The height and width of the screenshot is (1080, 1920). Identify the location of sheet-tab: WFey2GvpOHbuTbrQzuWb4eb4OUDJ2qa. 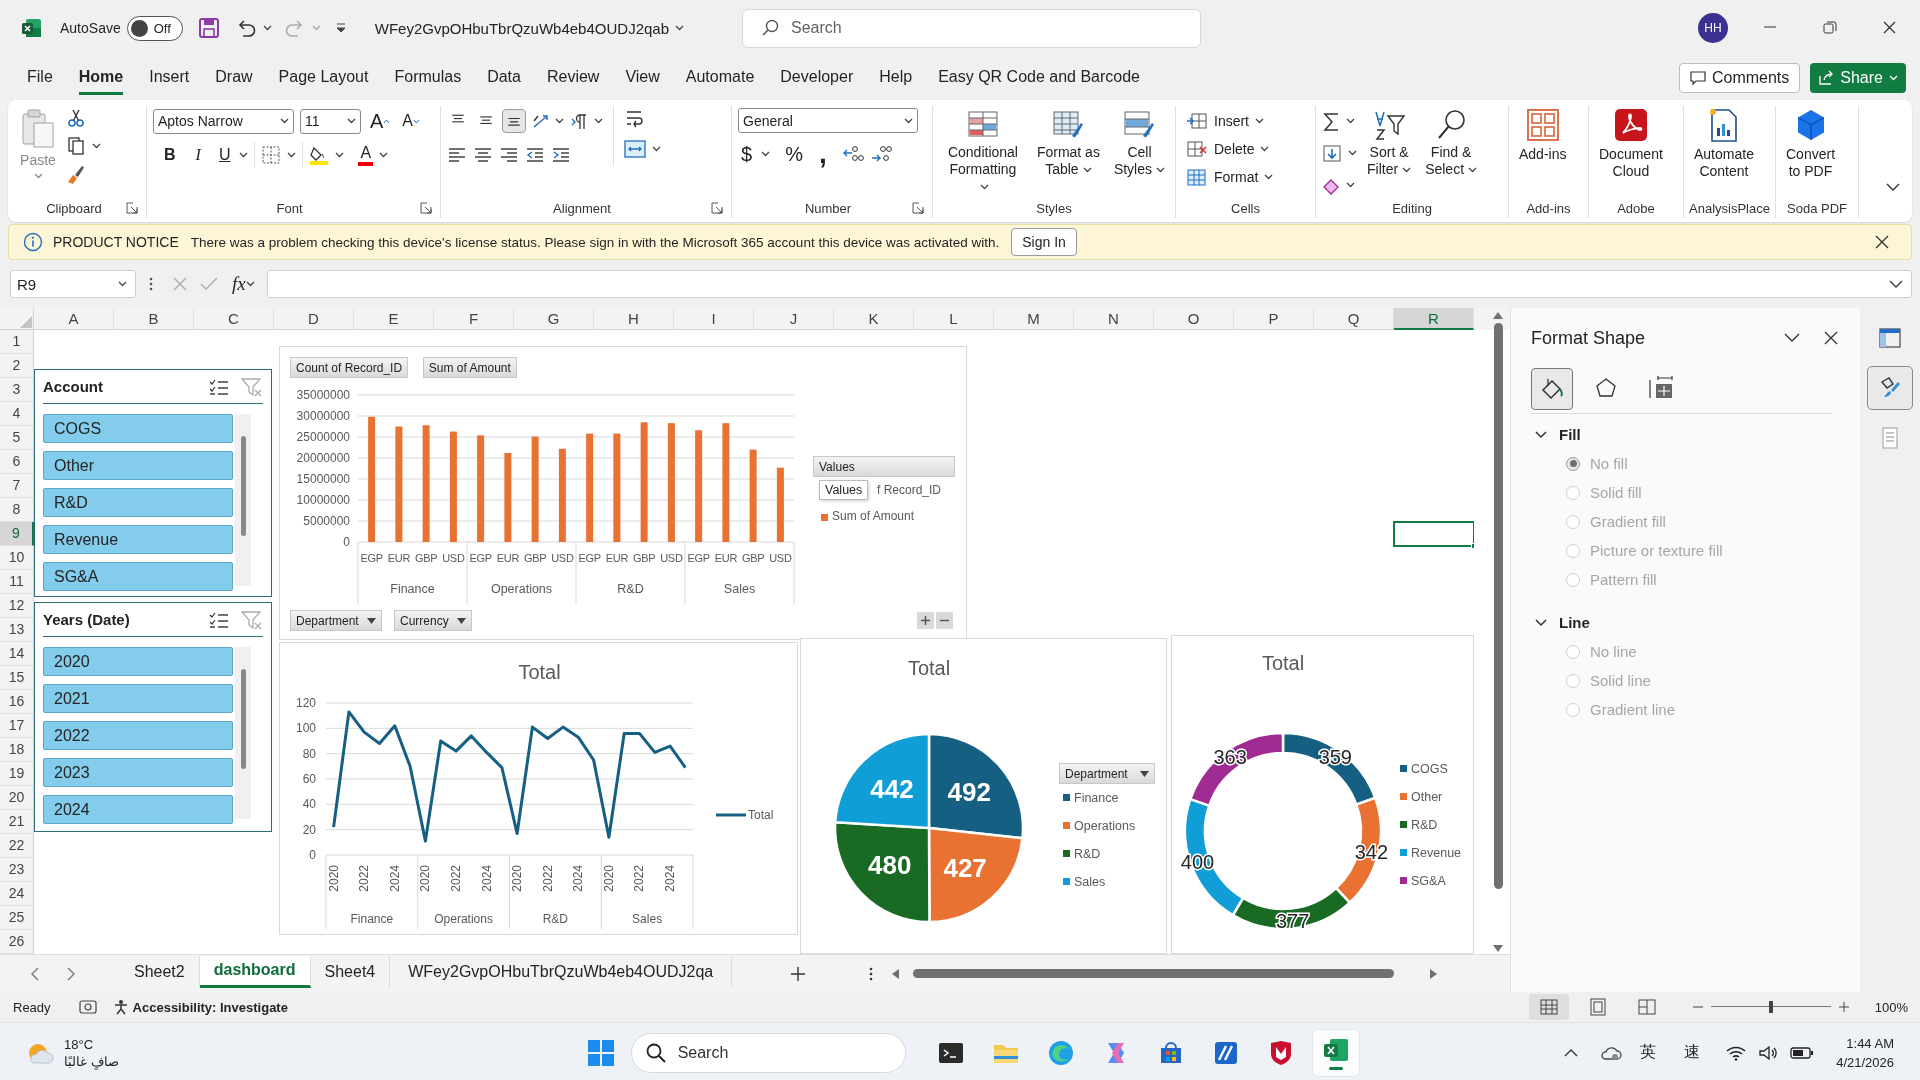
(561, 971).